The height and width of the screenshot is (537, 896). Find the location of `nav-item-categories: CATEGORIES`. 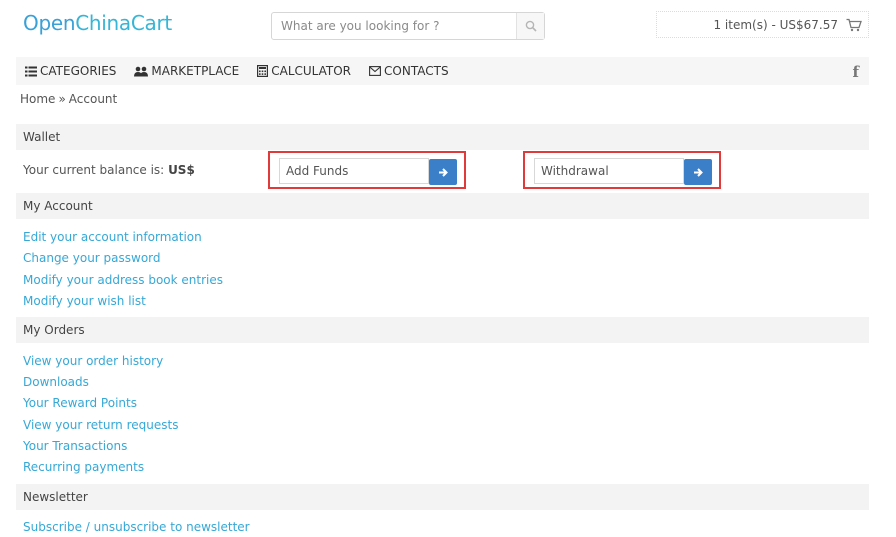

nav-item-categories: CATEGORIES is located at coordinates (70, 71).